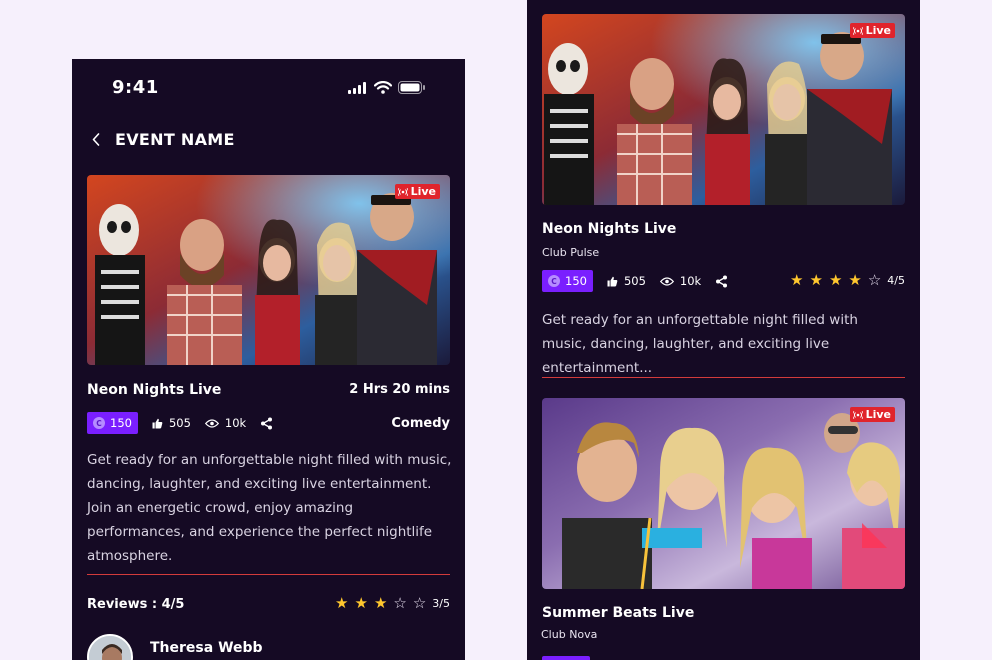  Describe the element at coordinates (618, 613) in the screenshot. I see `event-card-title: Summer Beats Live` at that location.